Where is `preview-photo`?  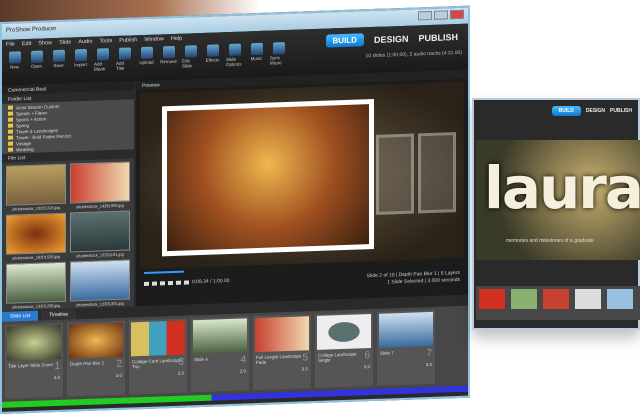 preview-photo is located at coordinates (268, 177).